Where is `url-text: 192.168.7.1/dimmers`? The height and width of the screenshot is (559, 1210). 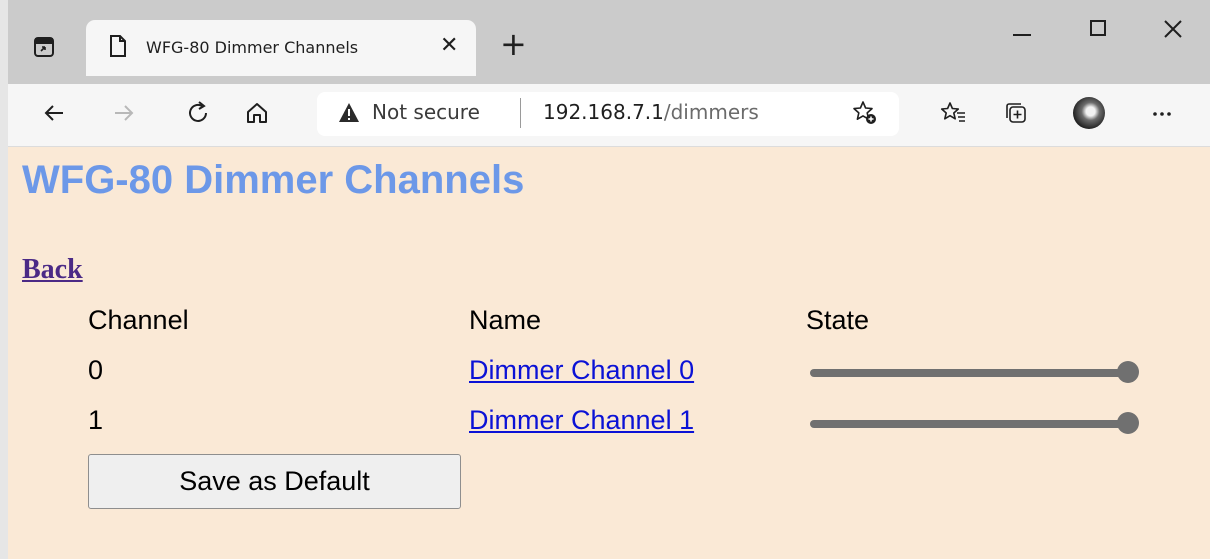
url-text: 192.168.7.1/dimmers is located at coordinates (651, 112).